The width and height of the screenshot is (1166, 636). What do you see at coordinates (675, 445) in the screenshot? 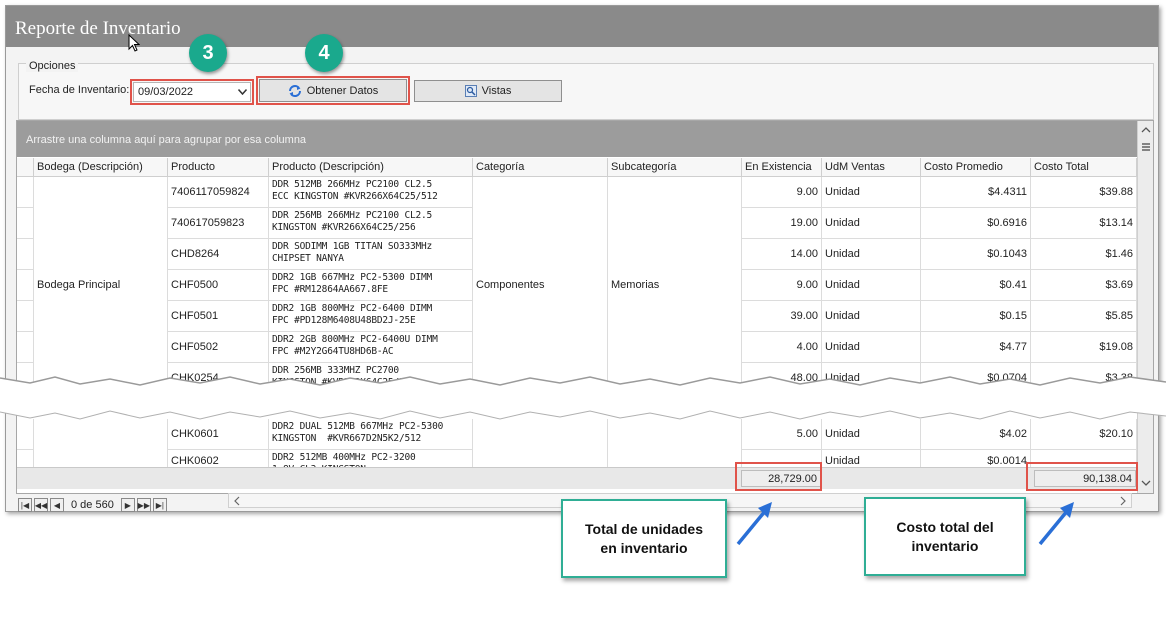
I see `subcategory-group-cell-cont` at bounding box center [675, 445].